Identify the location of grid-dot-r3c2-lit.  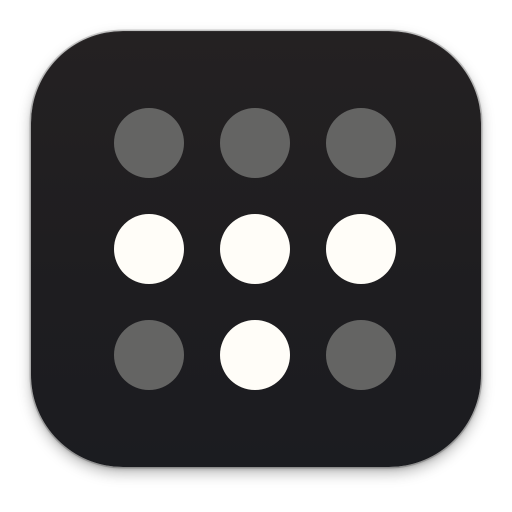
(255, 355).